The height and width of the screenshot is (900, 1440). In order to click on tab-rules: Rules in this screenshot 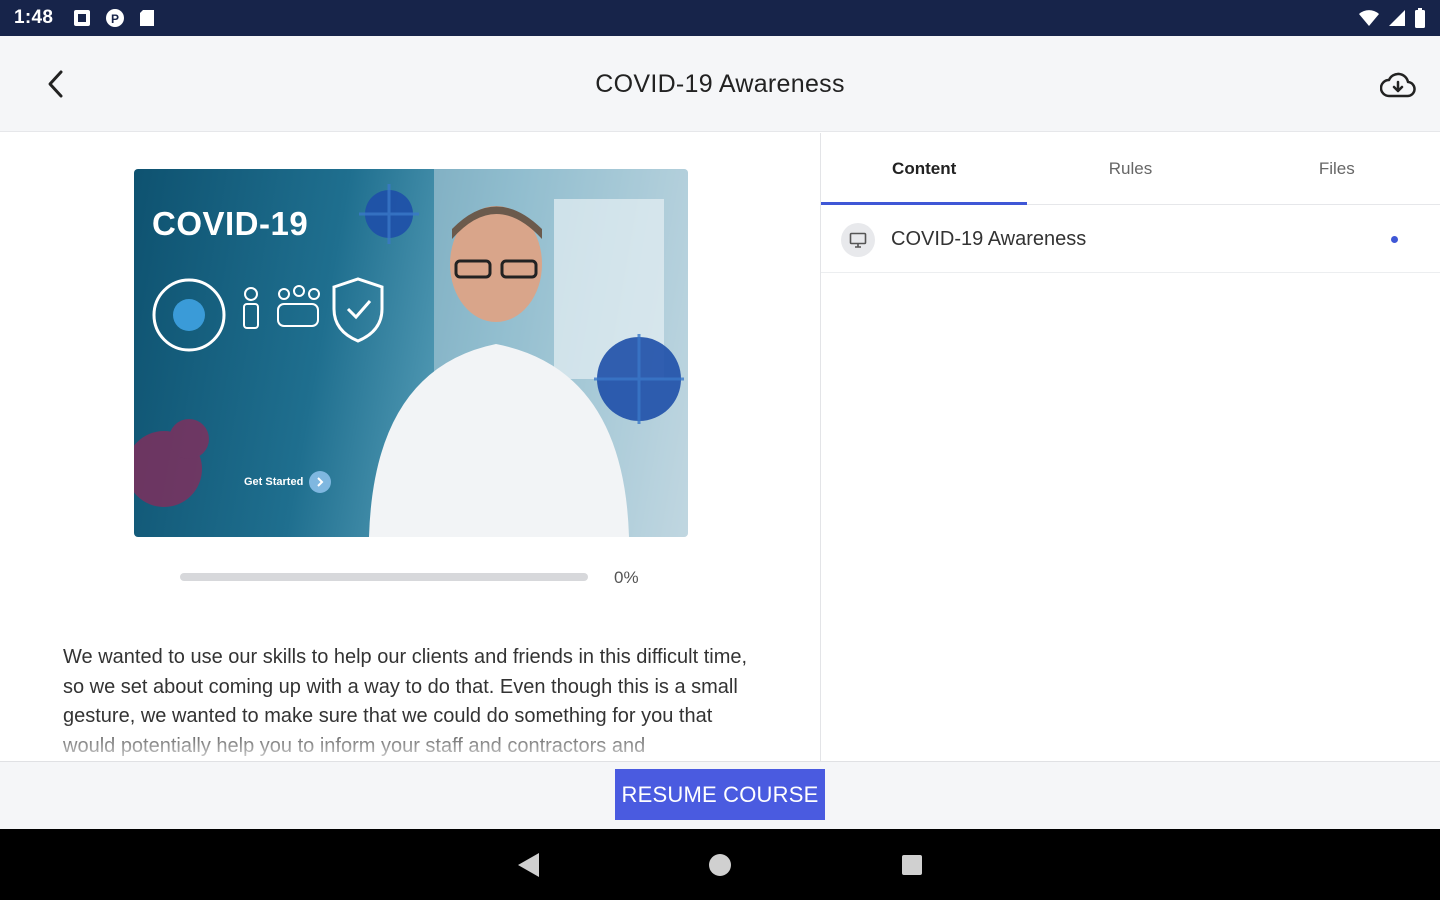, I will do `click(1130, 168)`.